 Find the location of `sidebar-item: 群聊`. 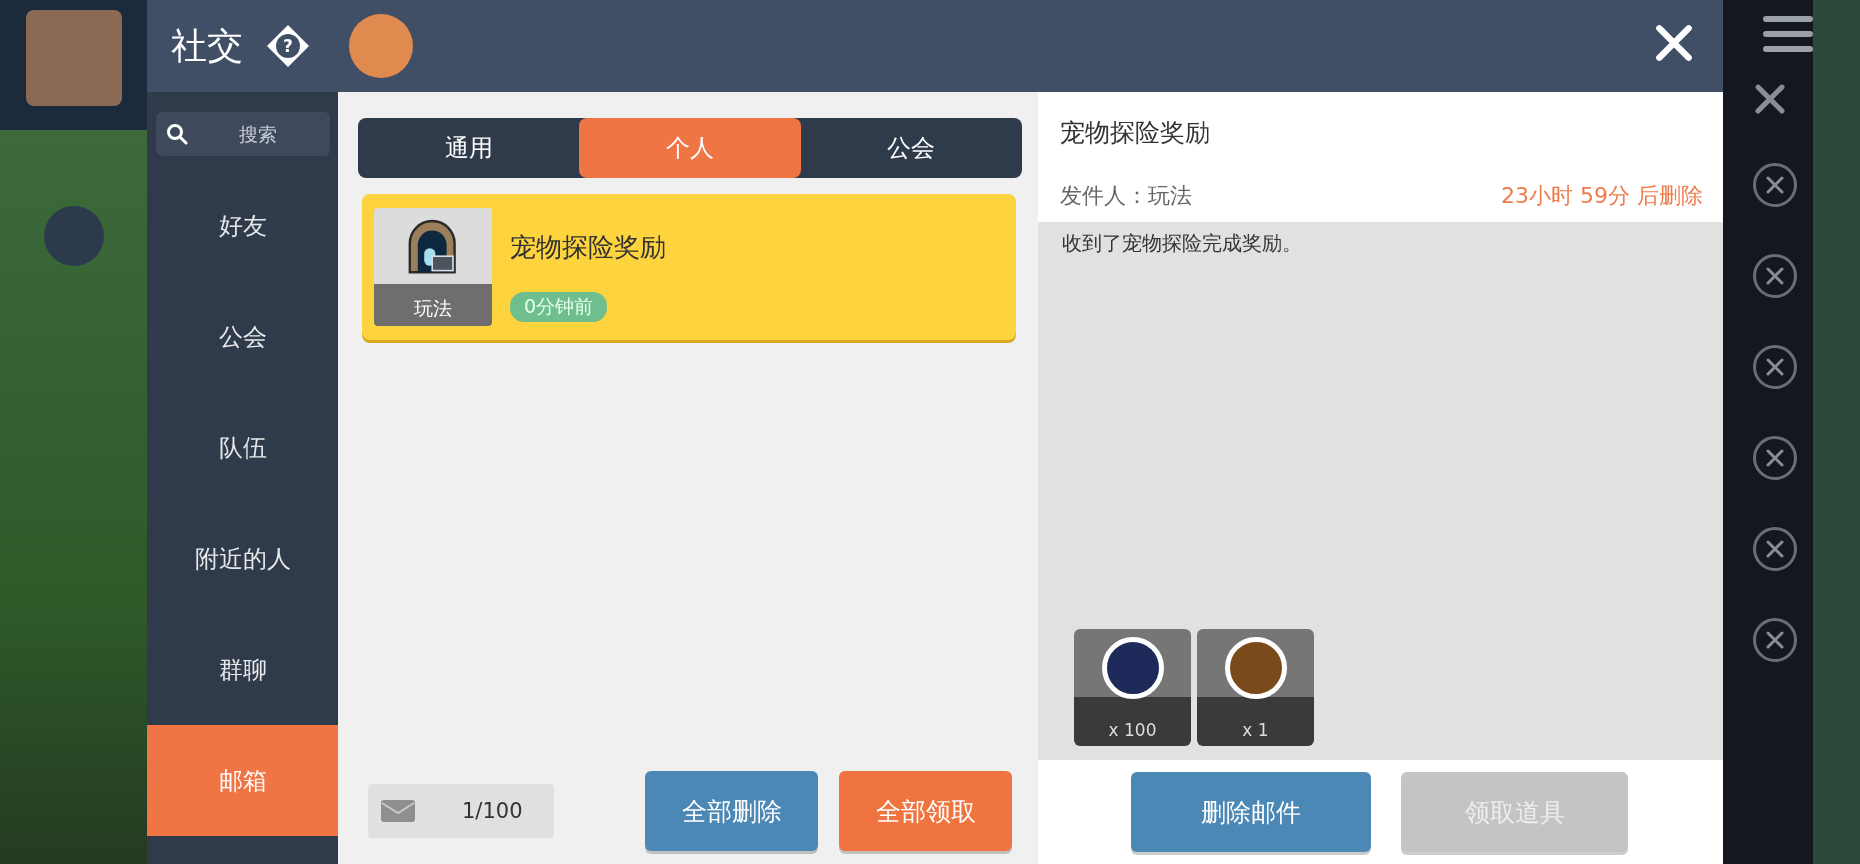

sidebar-item: 群聊 is located at coordinates (242, 669).